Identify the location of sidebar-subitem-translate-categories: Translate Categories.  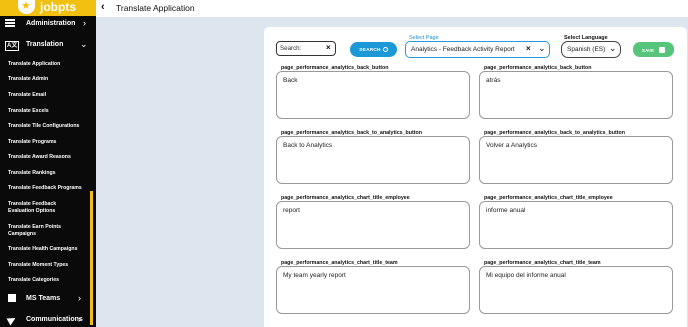
(48, 280).